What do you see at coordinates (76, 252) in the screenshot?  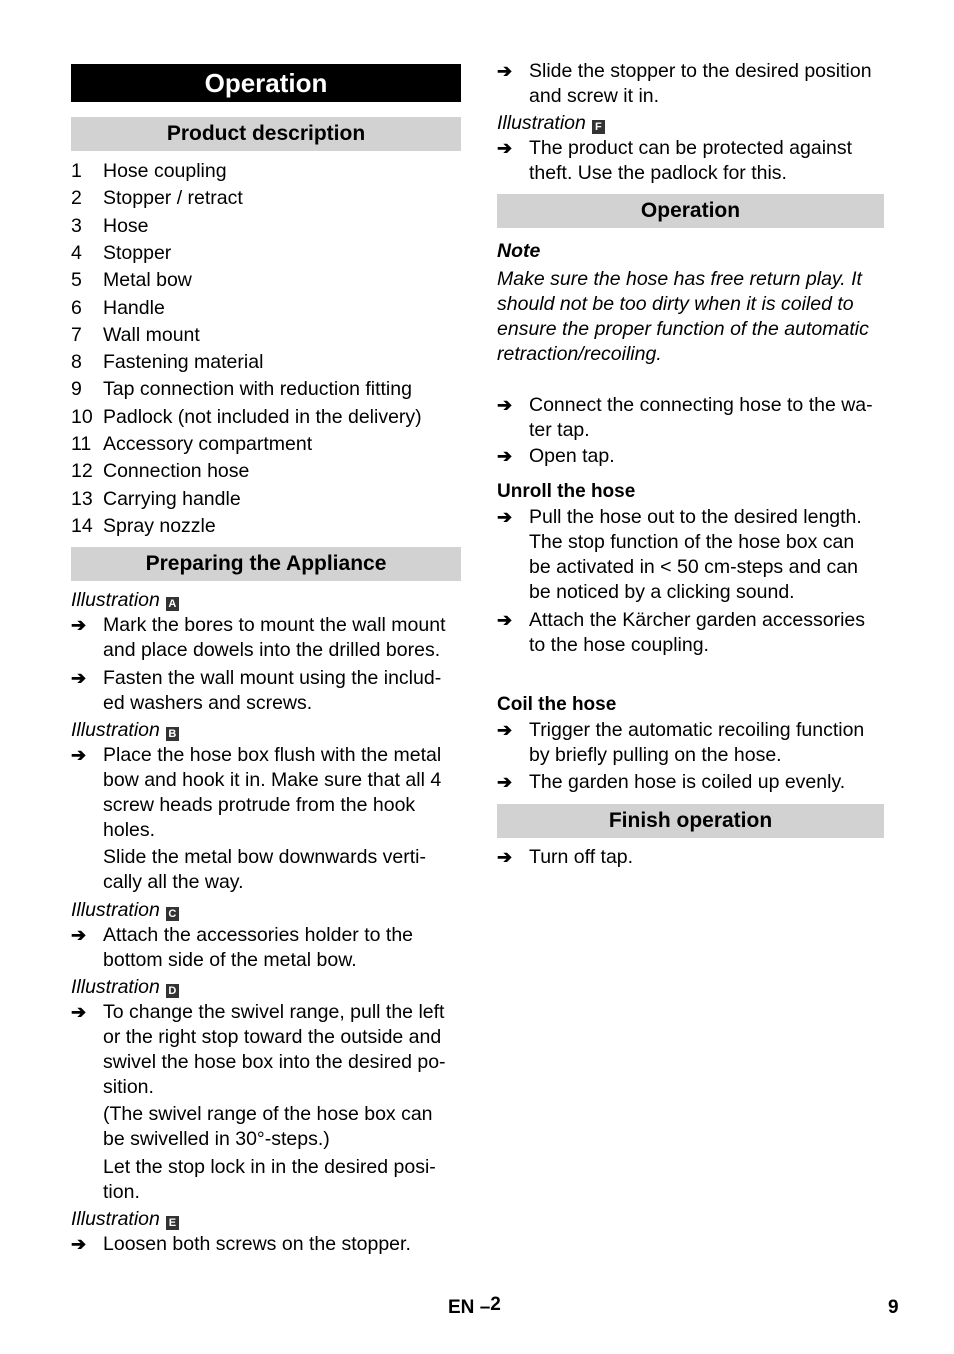 I see `parts-list-number: 4` at bounding box center [76, 252].